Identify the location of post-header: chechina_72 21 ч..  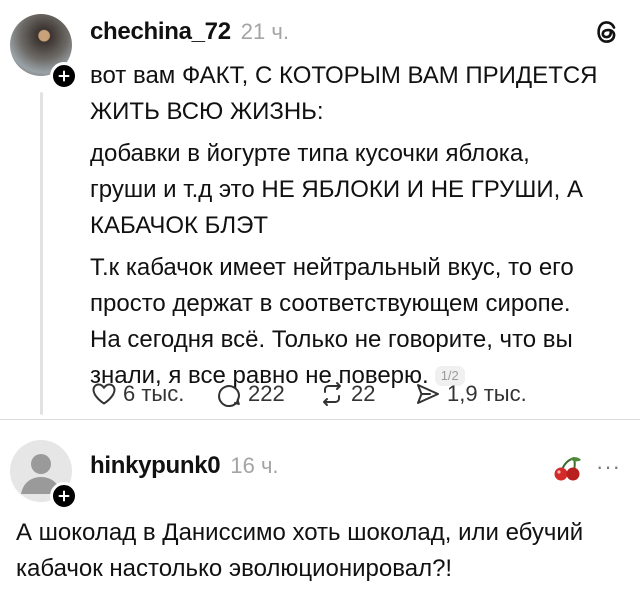
(189, 32).